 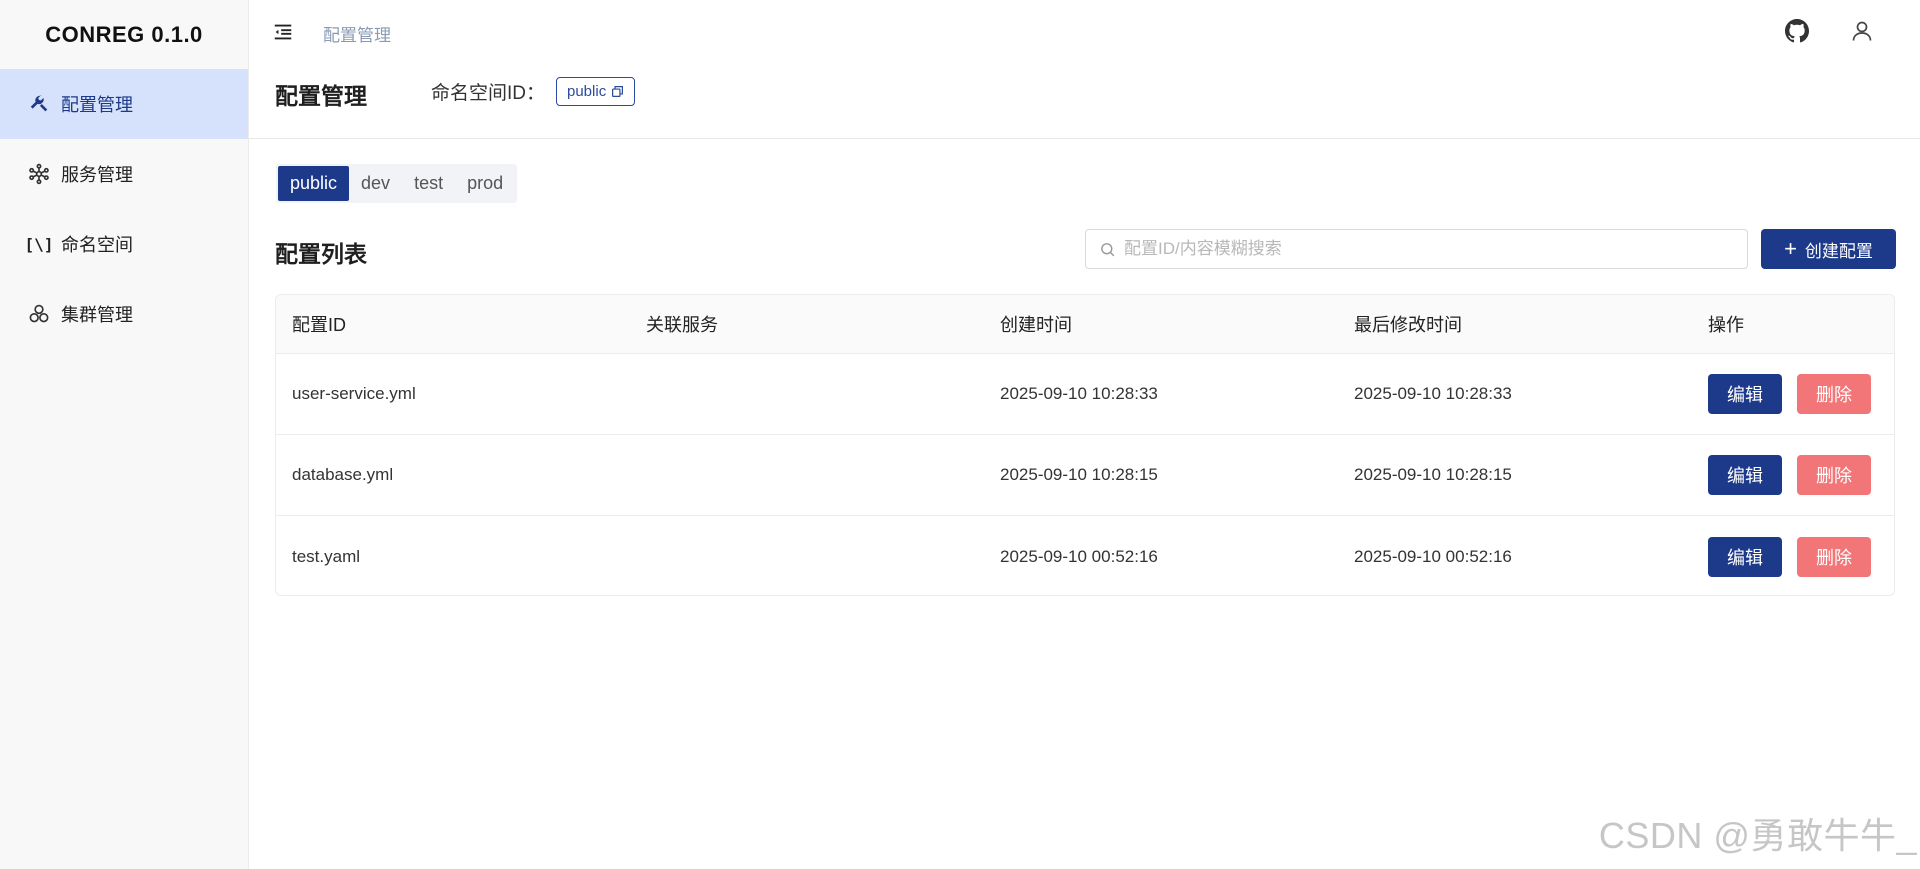 I want to click on sidebar-item-label: 服务管理, so click(x=97, y=175).